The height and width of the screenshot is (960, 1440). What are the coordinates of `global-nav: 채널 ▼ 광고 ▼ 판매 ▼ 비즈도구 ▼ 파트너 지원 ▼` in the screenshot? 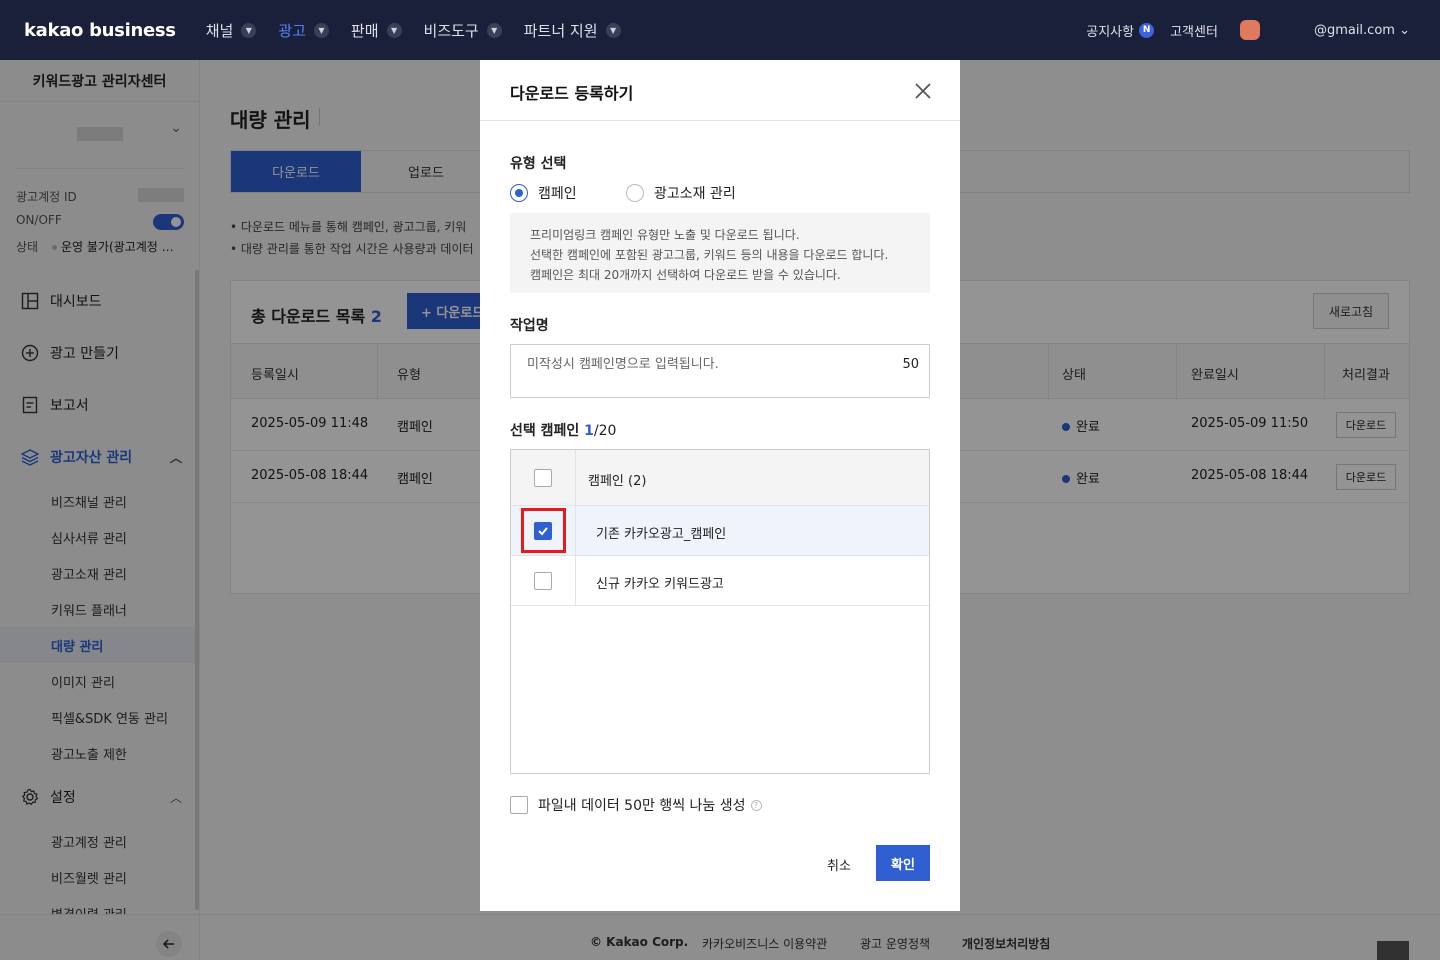 It's located at (424, 30).